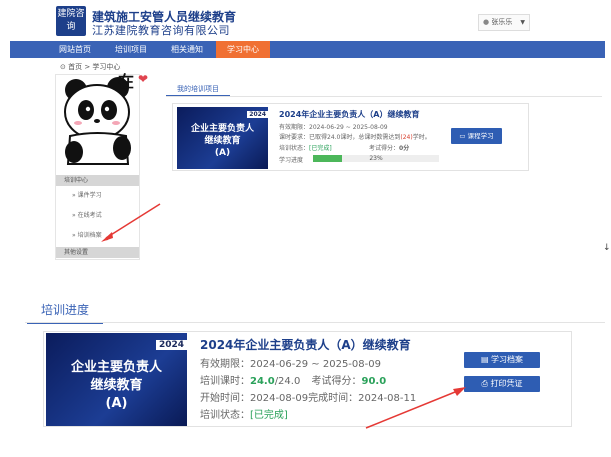 The height and width of the screenshot is (457, 611). What do you see at coordinates (75, 49) in the screenshot?
I see `nav-item-home: 网站首页` at bounding box center [75, 49].